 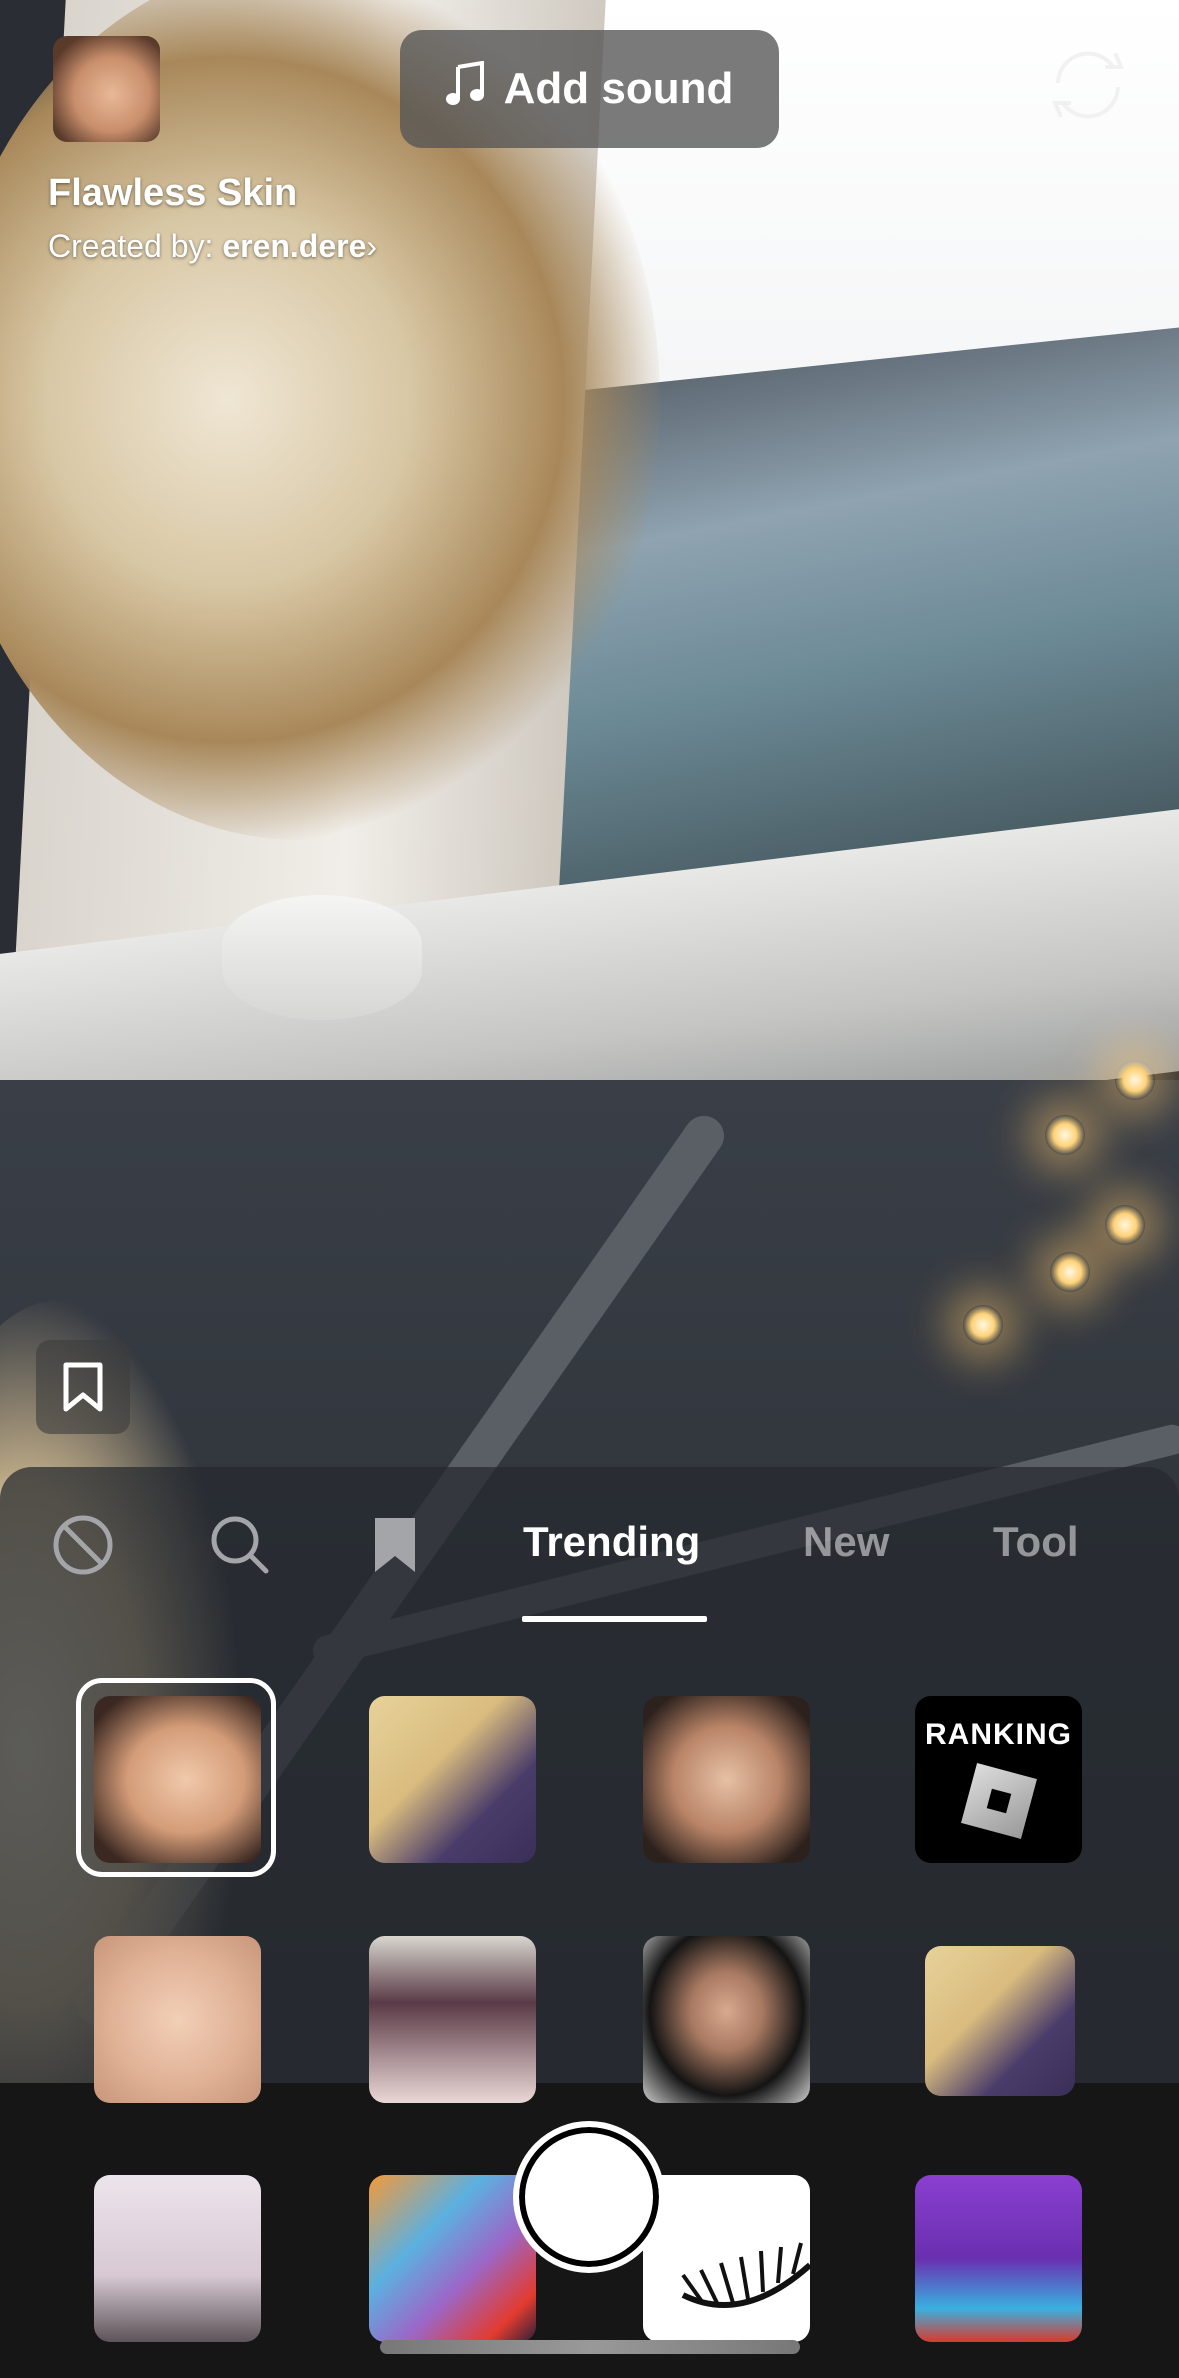 What do you see at coordinates (590, 2347) in the screenshot?
I see `home-indicator` at bounding box center [590, 2347].